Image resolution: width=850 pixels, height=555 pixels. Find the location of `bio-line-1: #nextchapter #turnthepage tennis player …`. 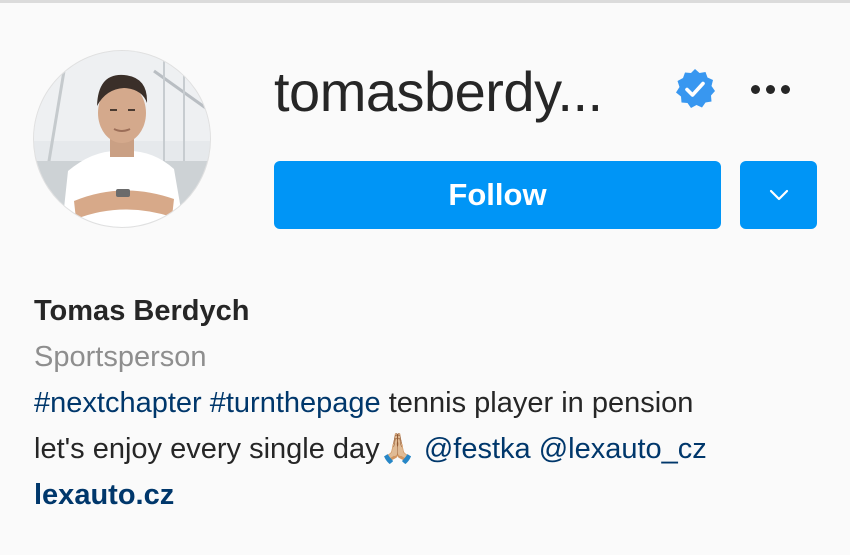

bio-line-1: #nextchapter #turnthepage tennis player … is located at coordinates (434, 403).